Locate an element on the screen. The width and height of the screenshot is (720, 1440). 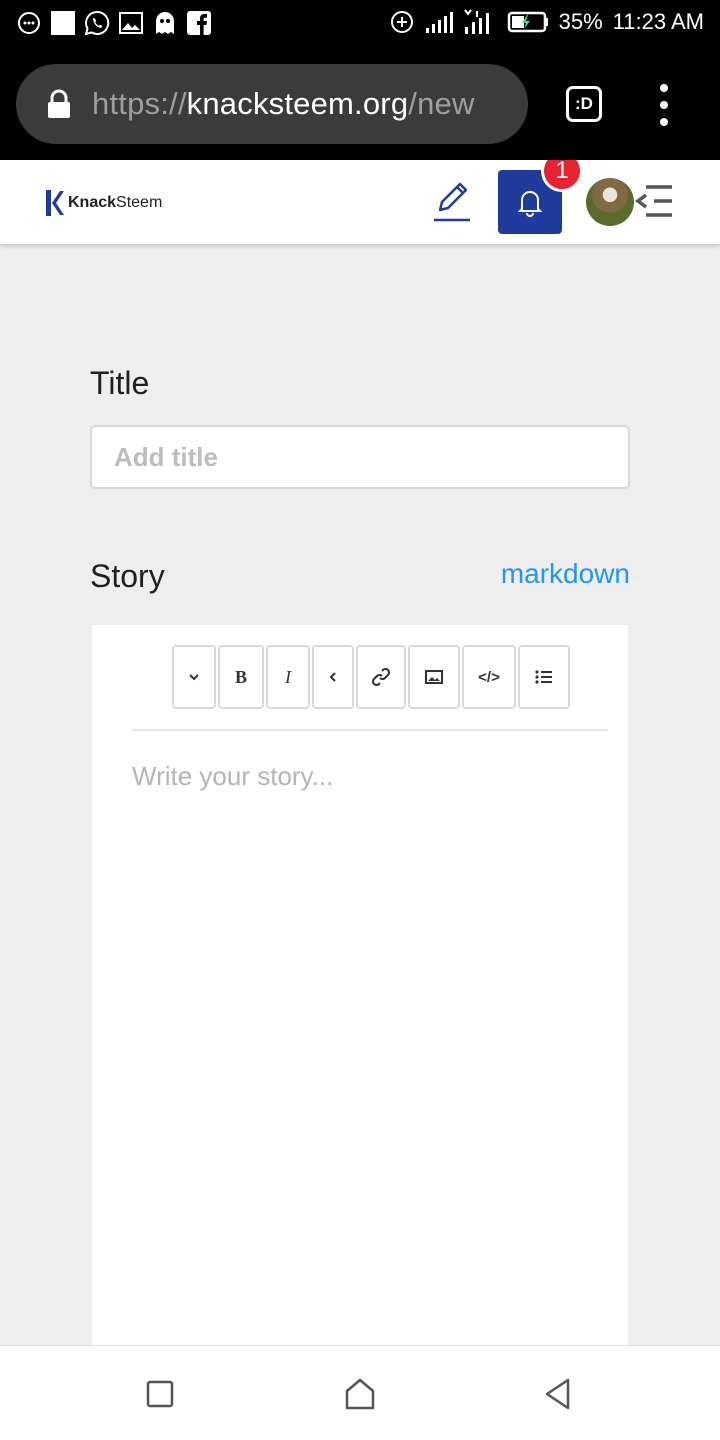
chevron-left-icon is located at coordinates (332, 677).